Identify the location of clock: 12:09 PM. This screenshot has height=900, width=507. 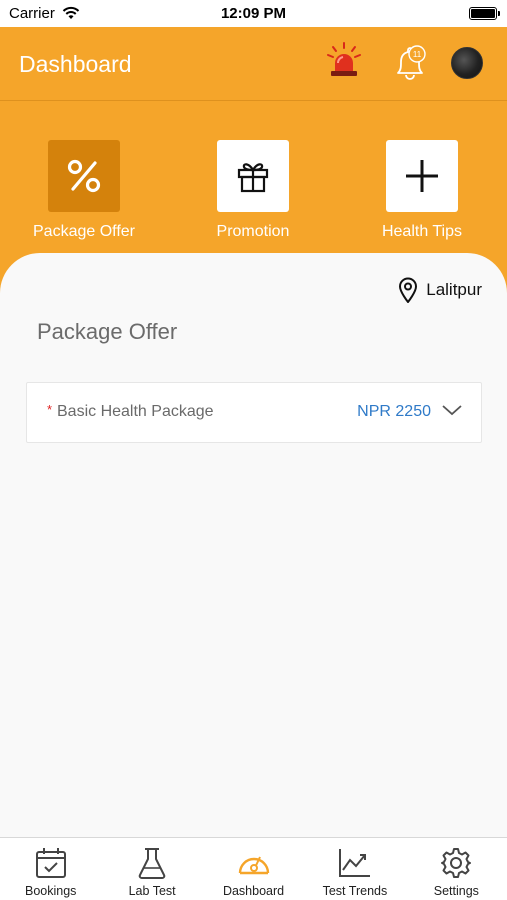
(253, 13).